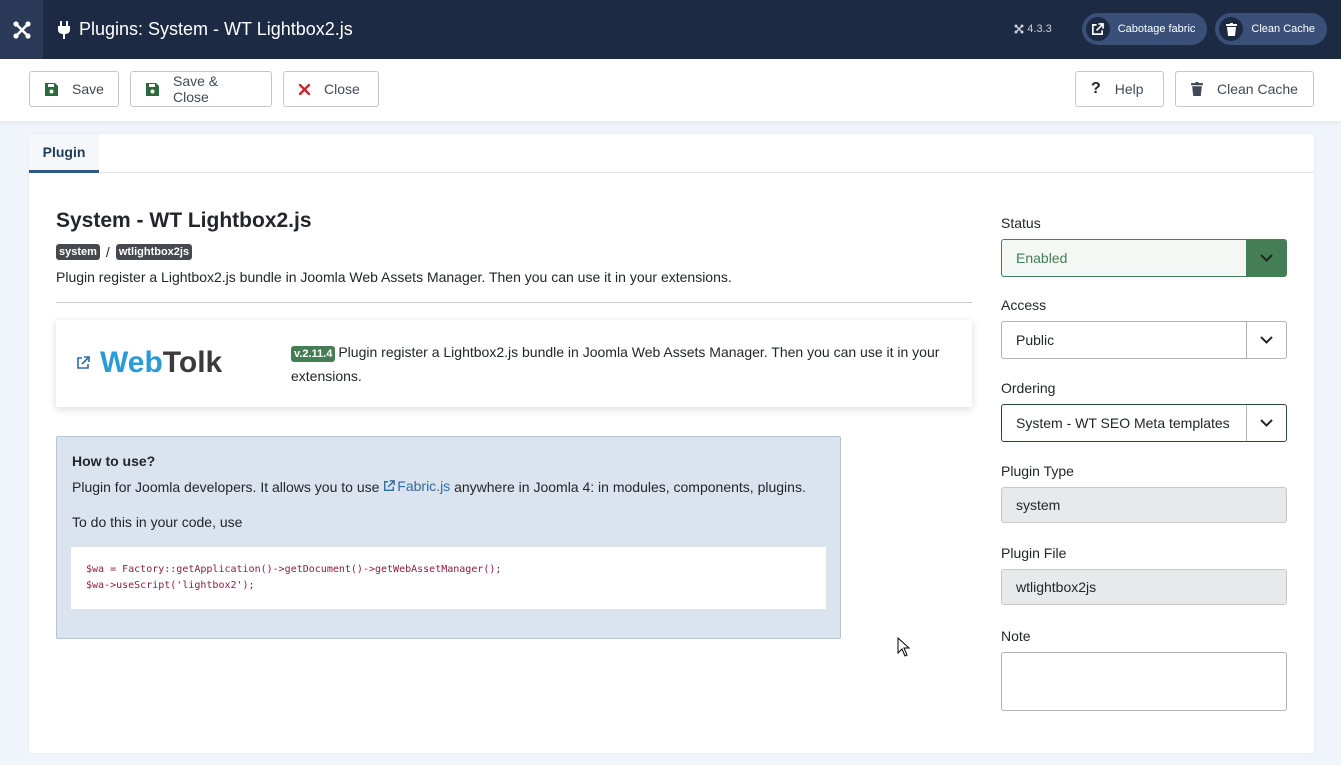 This screenshot has height=765, width=1341. Describe the element at coordinates (114, 461) in the screenshot. I see `how-to-title: How to use?` at that location.